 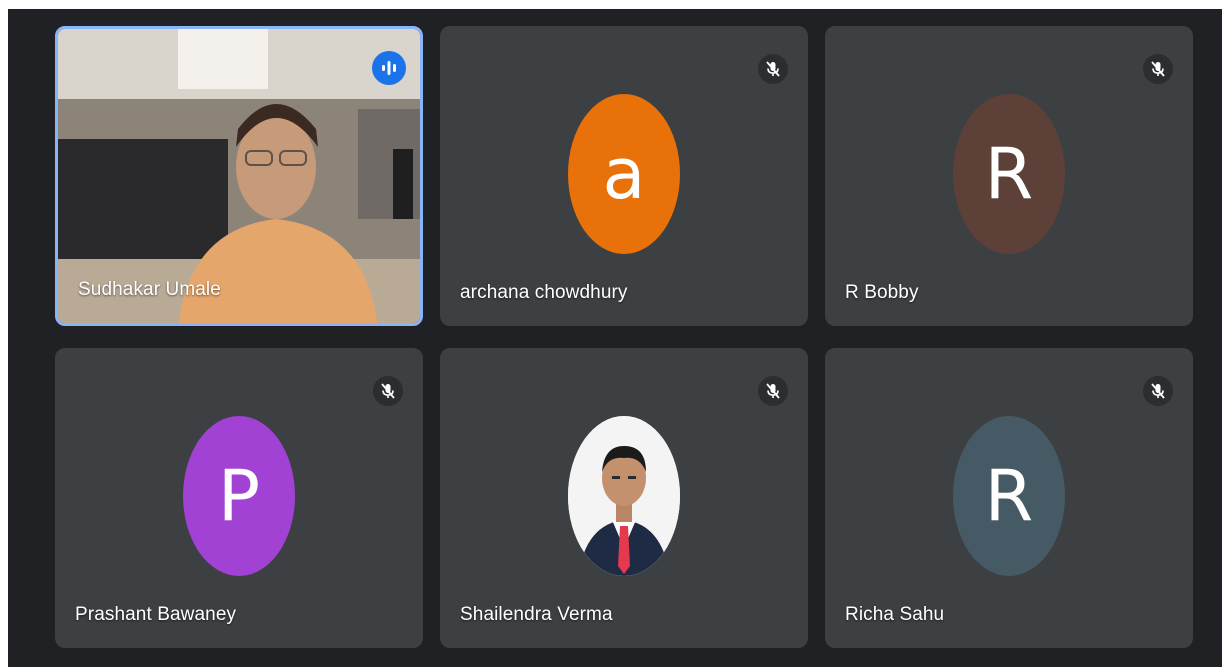 I want to click on avatar-initial: P, so click(x=239, y=496).